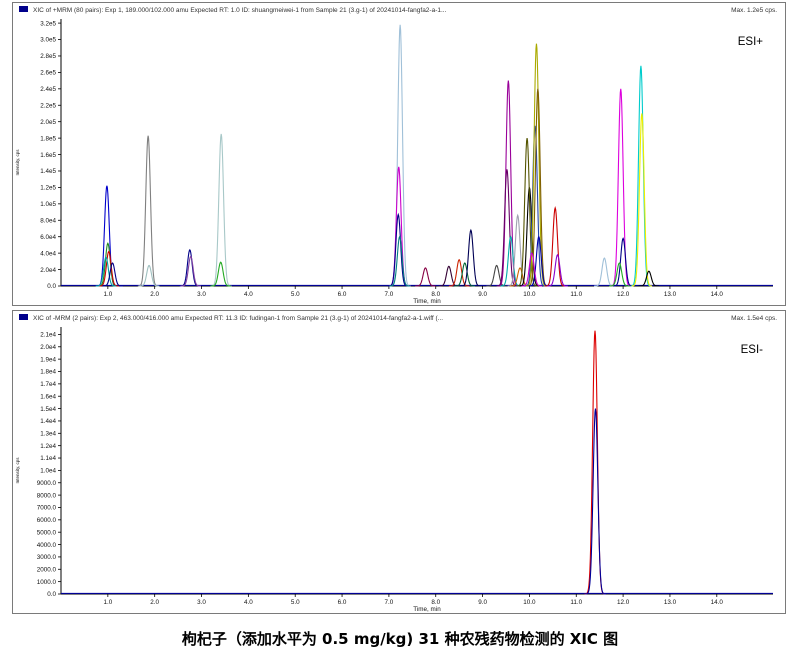 This screenshot has width=800, height=656. I want to click on y-tick-label: 1.3e4, so click(48, 434).